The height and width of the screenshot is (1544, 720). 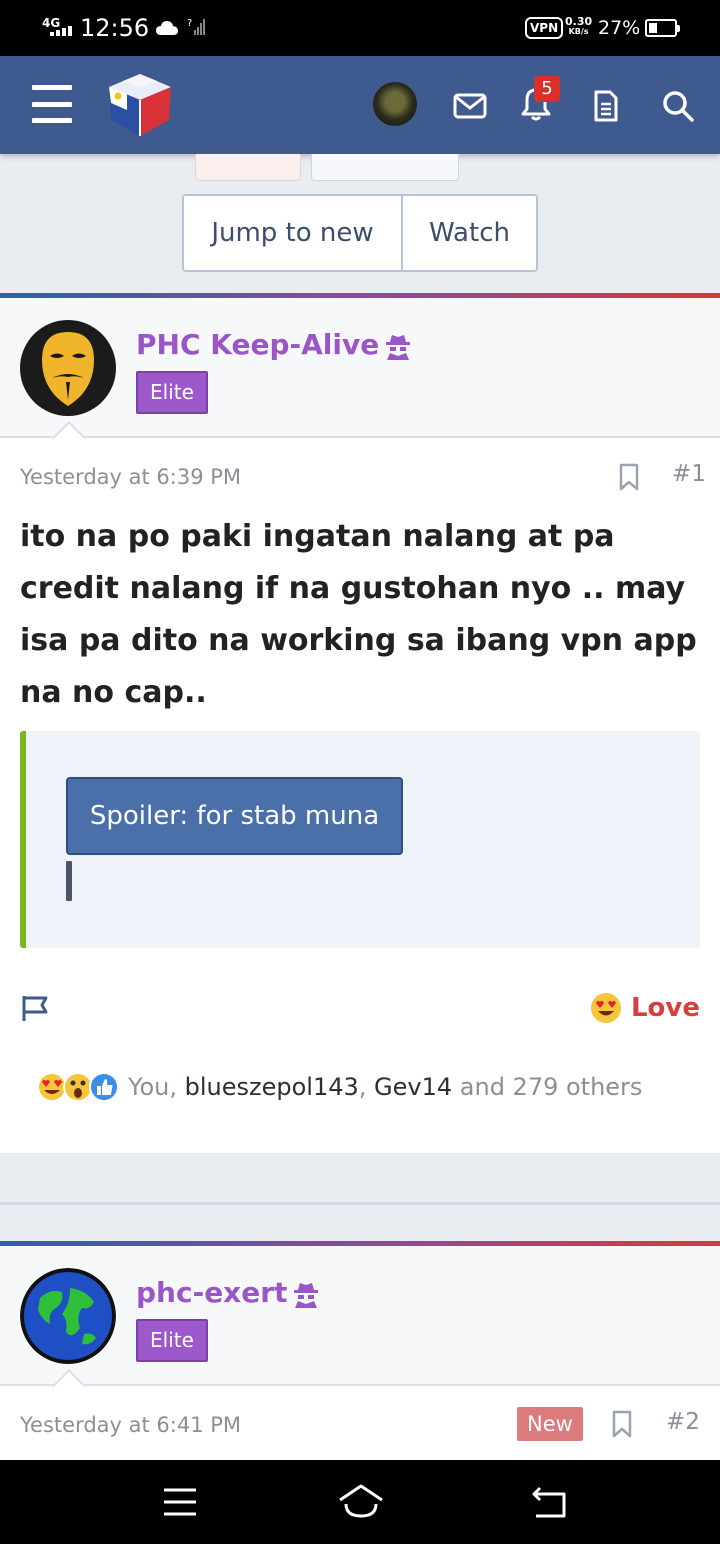 I want to click on post-username: PHC Keep-Alive, so click(x=273, y=345).